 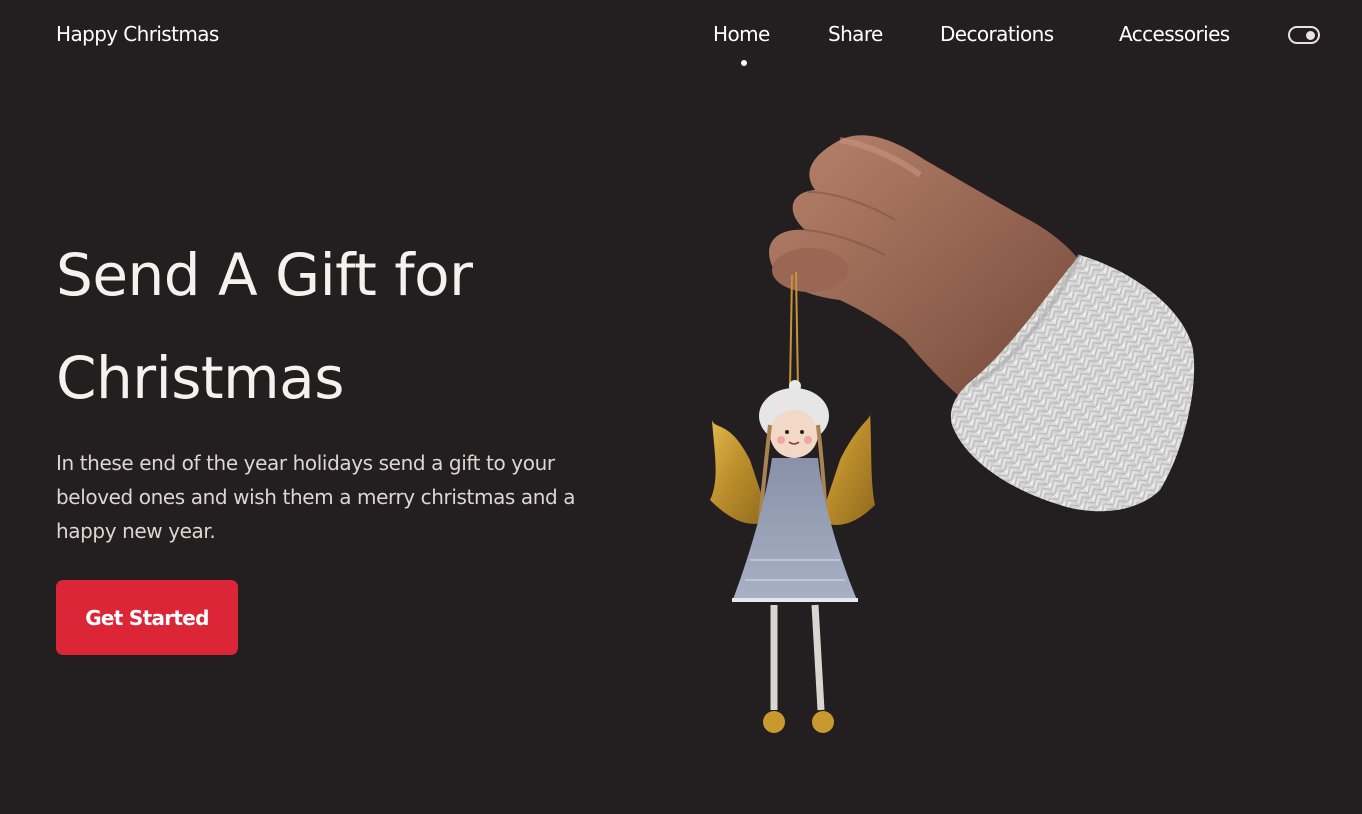 I want to click on active-nav-indicator, so click(x=744, y=63).